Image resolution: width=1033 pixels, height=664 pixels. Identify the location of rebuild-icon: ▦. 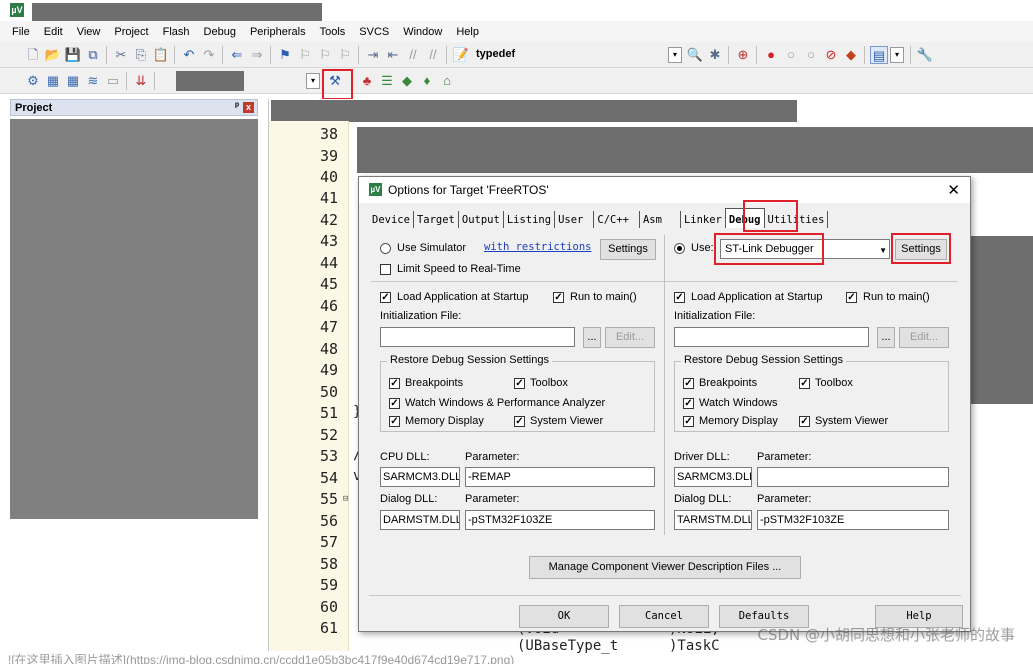
(73, 81).